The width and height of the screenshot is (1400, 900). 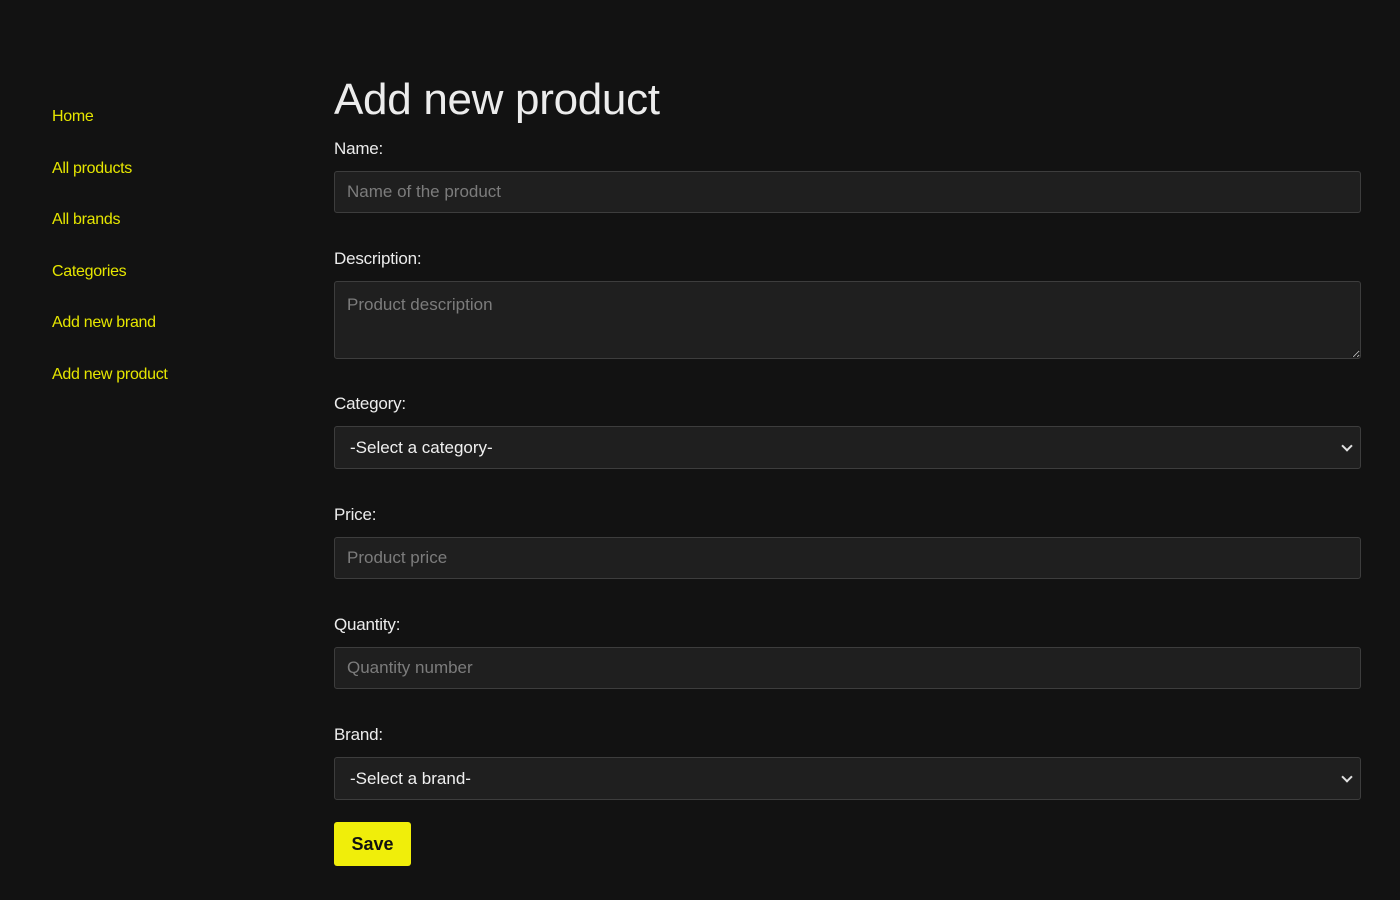 I want to click on price-input, so click(x=847, y=558).